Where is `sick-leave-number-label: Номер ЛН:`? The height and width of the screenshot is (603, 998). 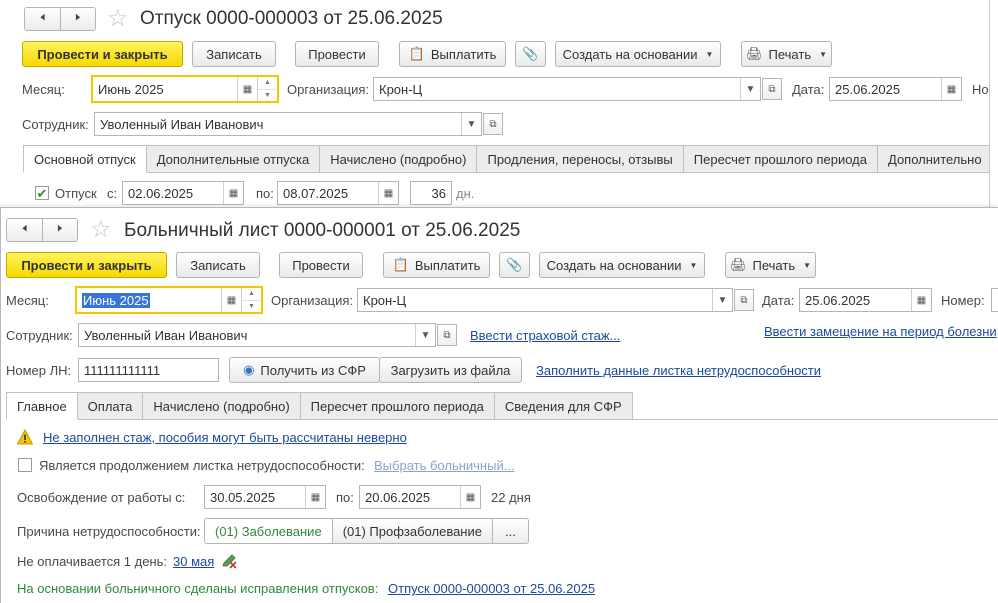
sick-leave-number-label: Номер ЛН: is located at coordinates (39, 370).